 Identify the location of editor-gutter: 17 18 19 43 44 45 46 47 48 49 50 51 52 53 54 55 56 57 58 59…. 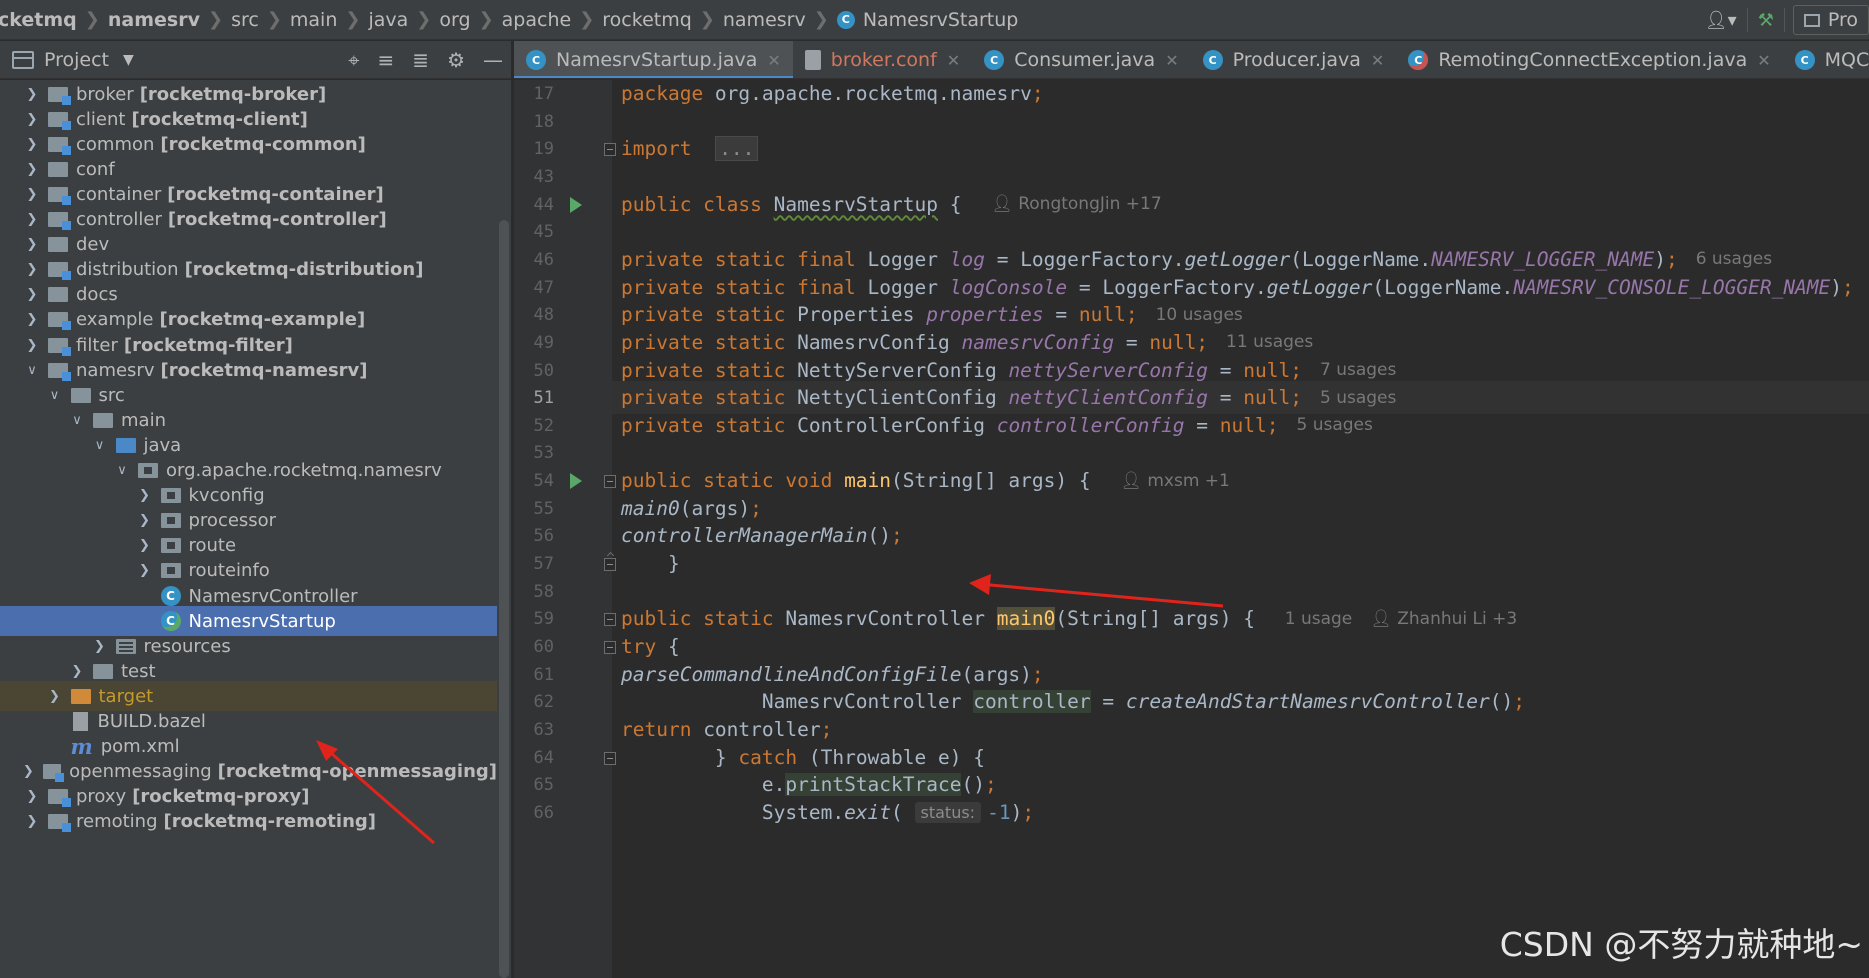
(565, 529).